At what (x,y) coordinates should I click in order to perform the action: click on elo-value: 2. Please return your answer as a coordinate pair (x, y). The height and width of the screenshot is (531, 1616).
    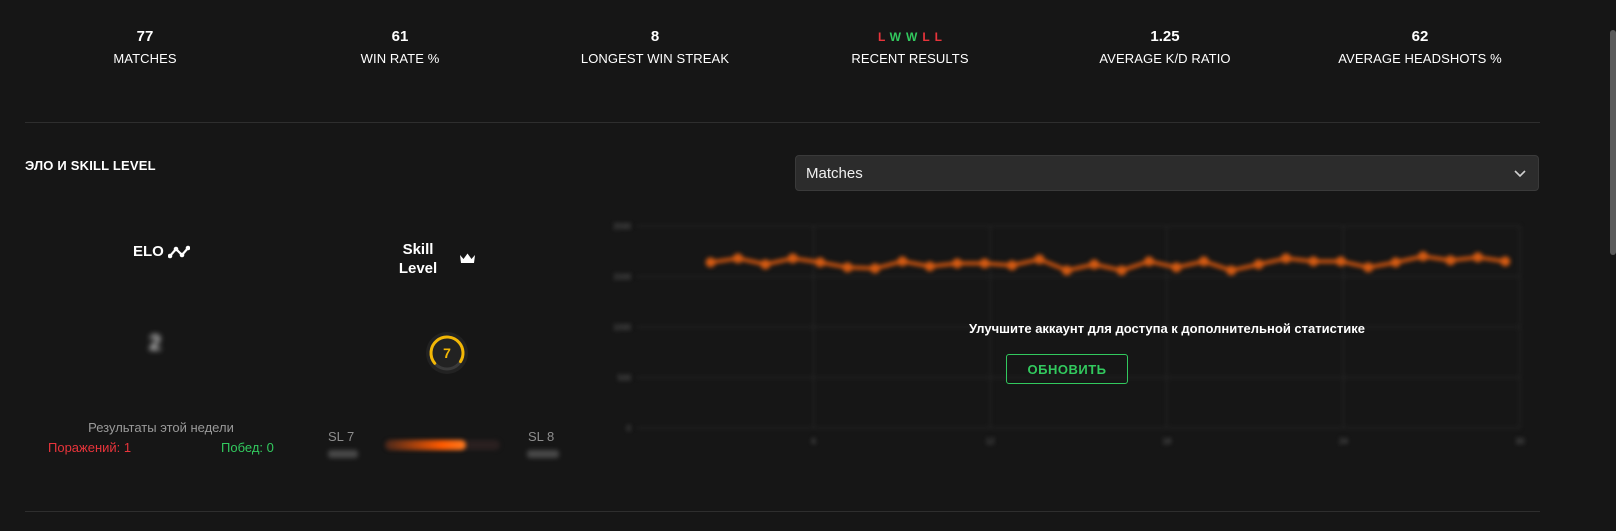
    Looking at the image, I should click on (155, 342).